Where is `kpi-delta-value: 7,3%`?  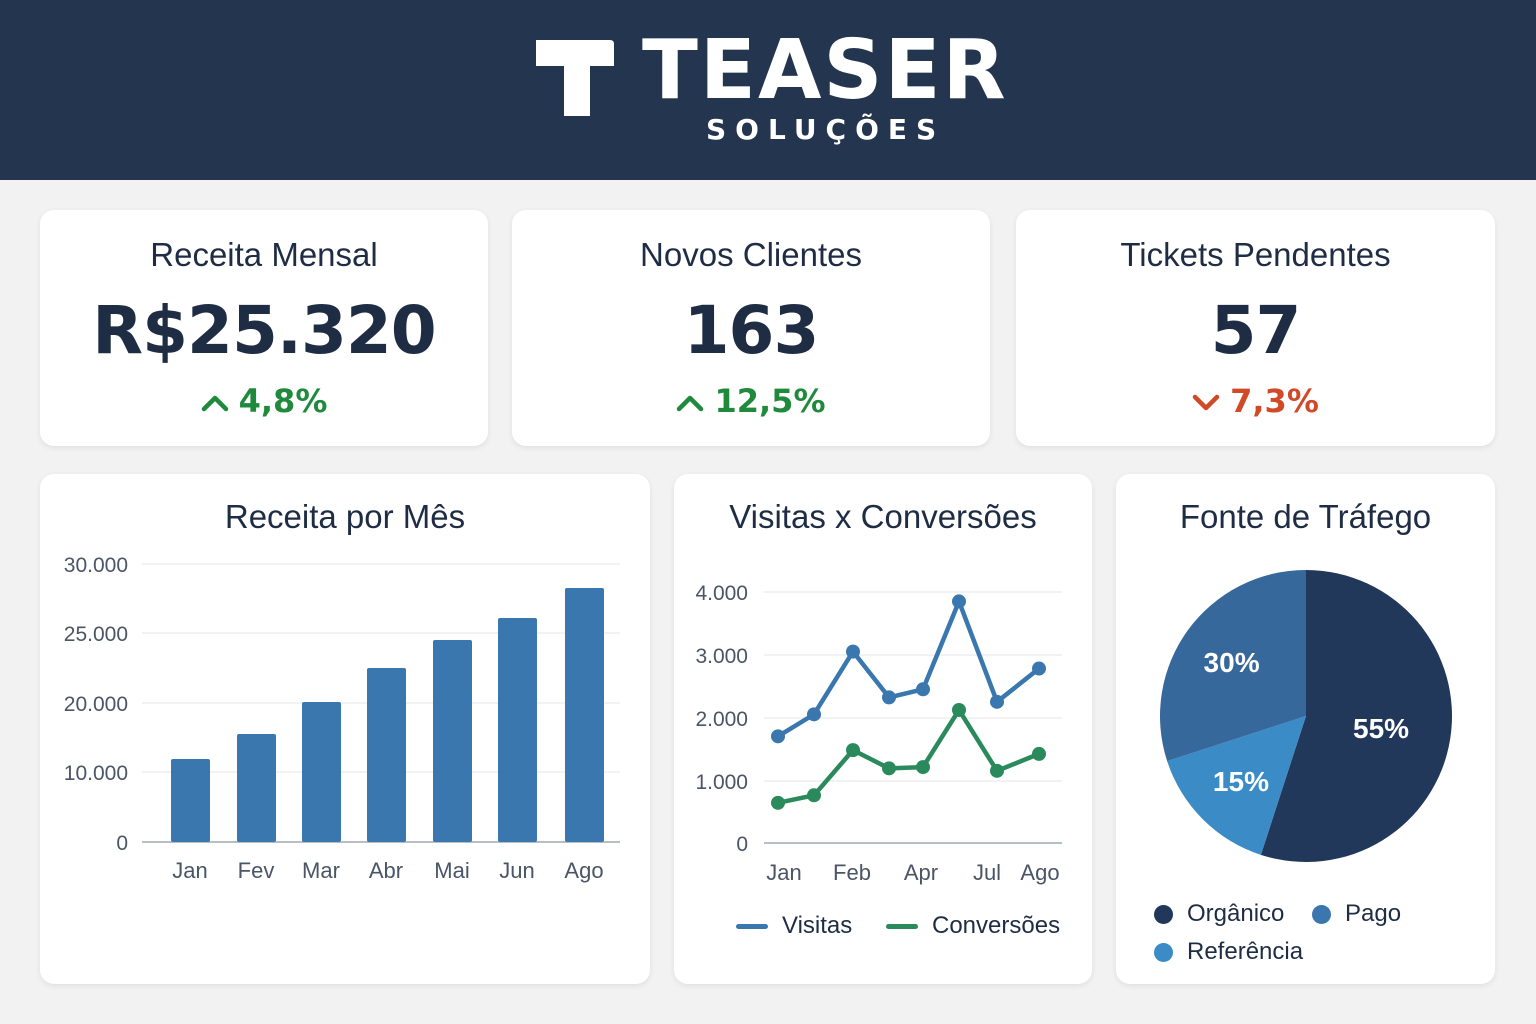
kpi-delta-value: 7,3% is located at coordinates (1274, 401).